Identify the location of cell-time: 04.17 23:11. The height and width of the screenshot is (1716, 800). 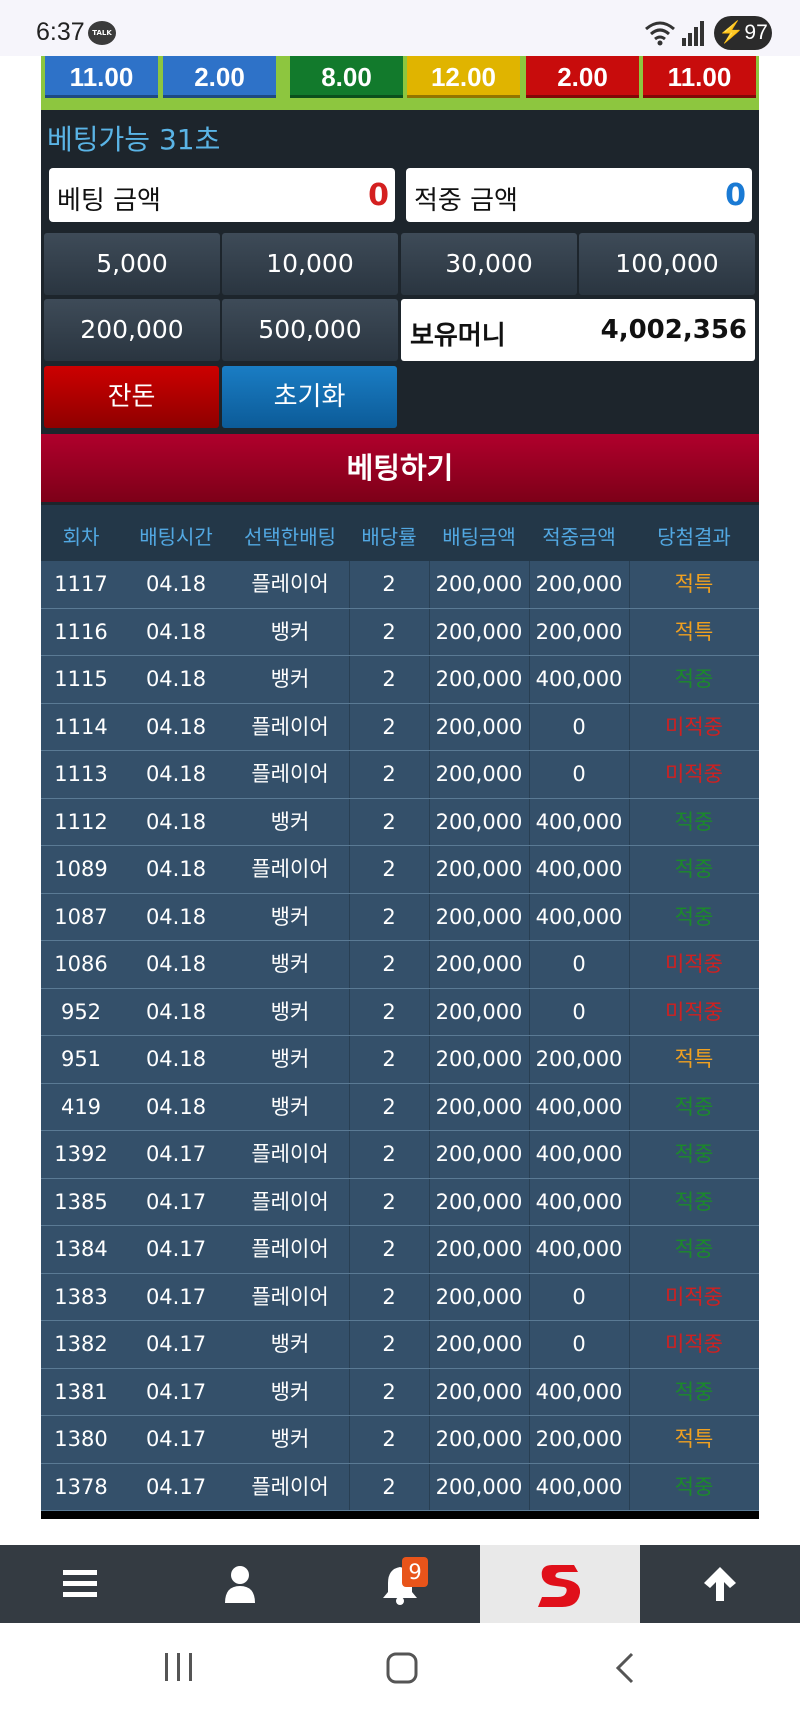
(176, 1177).